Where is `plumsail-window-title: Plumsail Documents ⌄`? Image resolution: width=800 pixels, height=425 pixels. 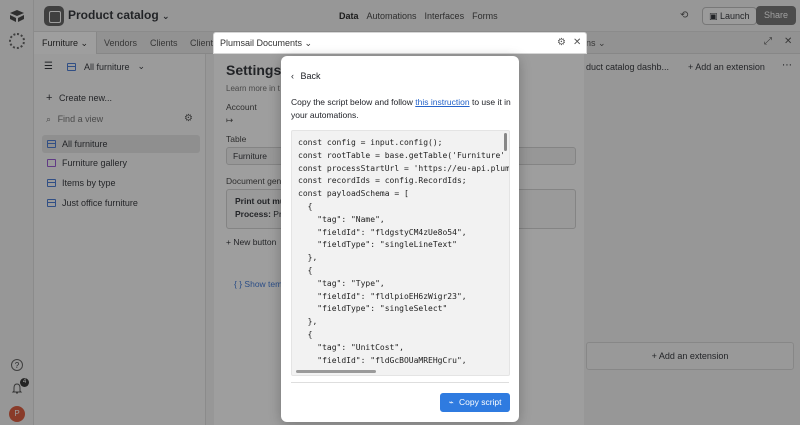 plumsail-window-title: Plumsail Documents ⌄ is located at coordinates (266, 43).